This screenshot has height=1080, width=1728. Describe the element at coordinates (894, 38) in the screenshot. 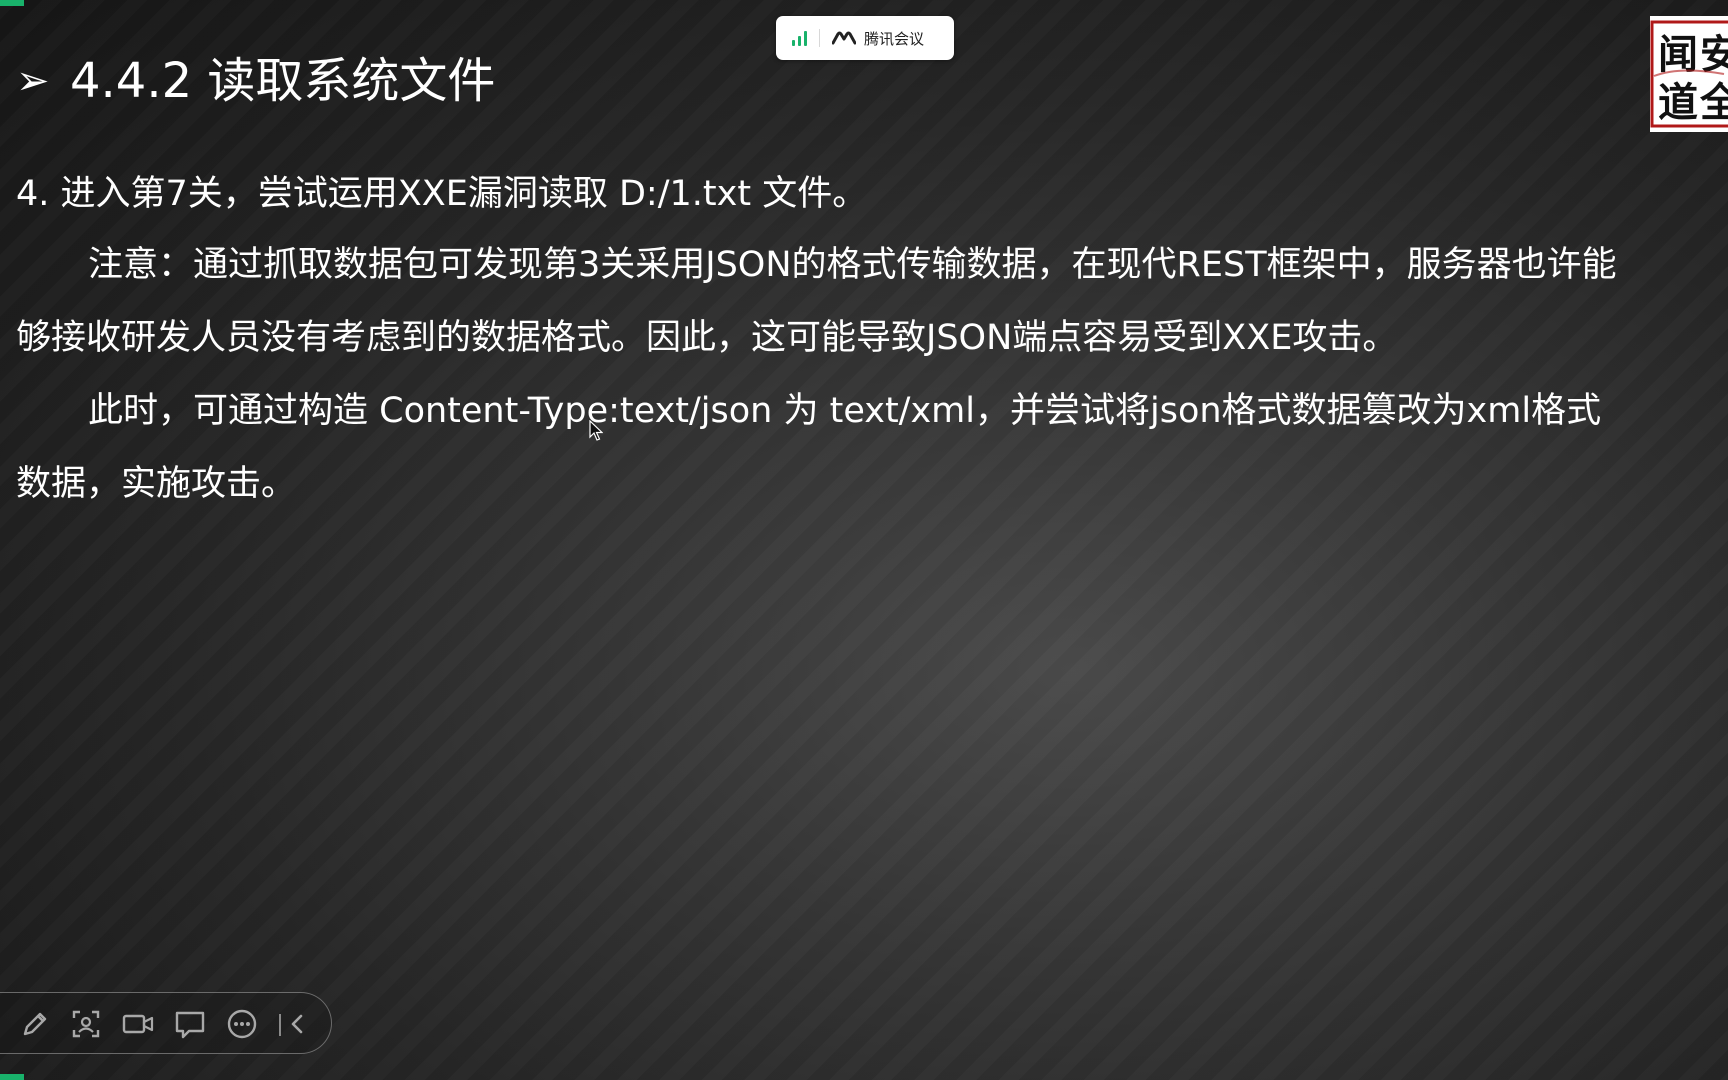

I see `meeting-app-name: 腾讯会议` at that location.